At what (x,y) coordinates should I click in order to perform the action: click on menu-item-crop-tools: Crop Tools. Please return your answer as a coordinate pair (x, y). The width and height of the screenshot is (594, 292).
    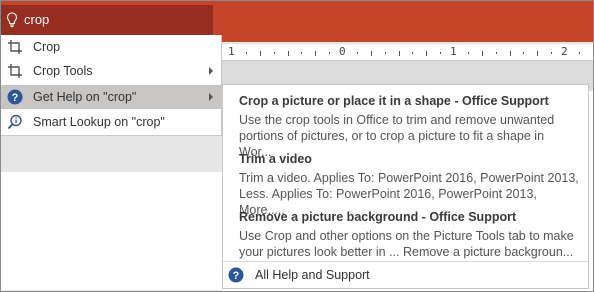
    Looking at the image, I should click on (111, 71).